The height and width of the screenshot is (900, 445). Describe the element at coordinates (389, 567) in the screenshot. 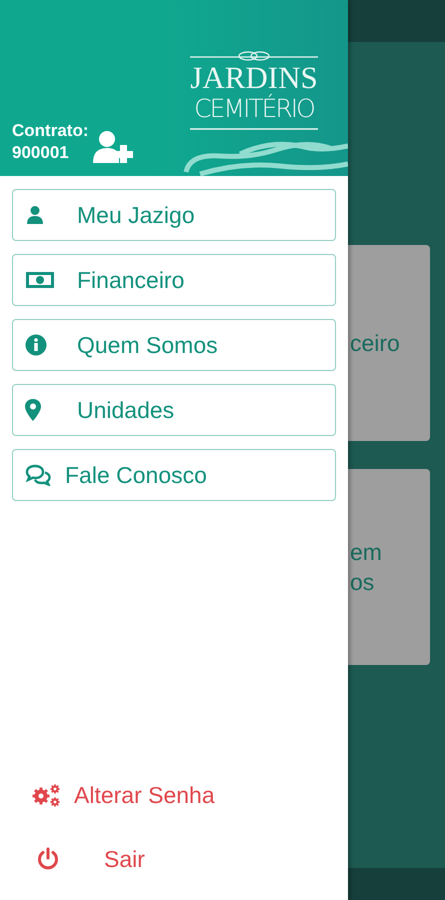

I see `menu-card: em os` at that location.